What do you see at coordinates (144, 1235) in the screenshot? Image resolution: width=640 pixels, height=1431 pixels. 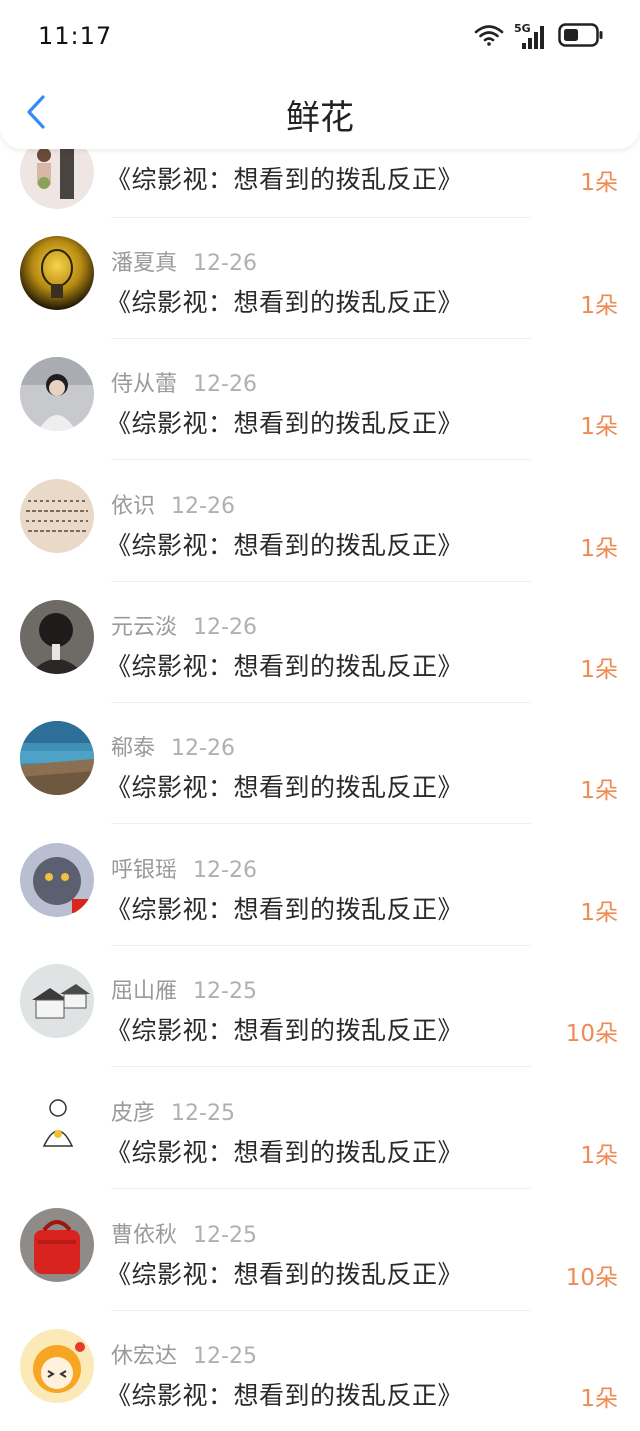 I see `user-name: 曹依秋` at bounding box center [144, 1235].